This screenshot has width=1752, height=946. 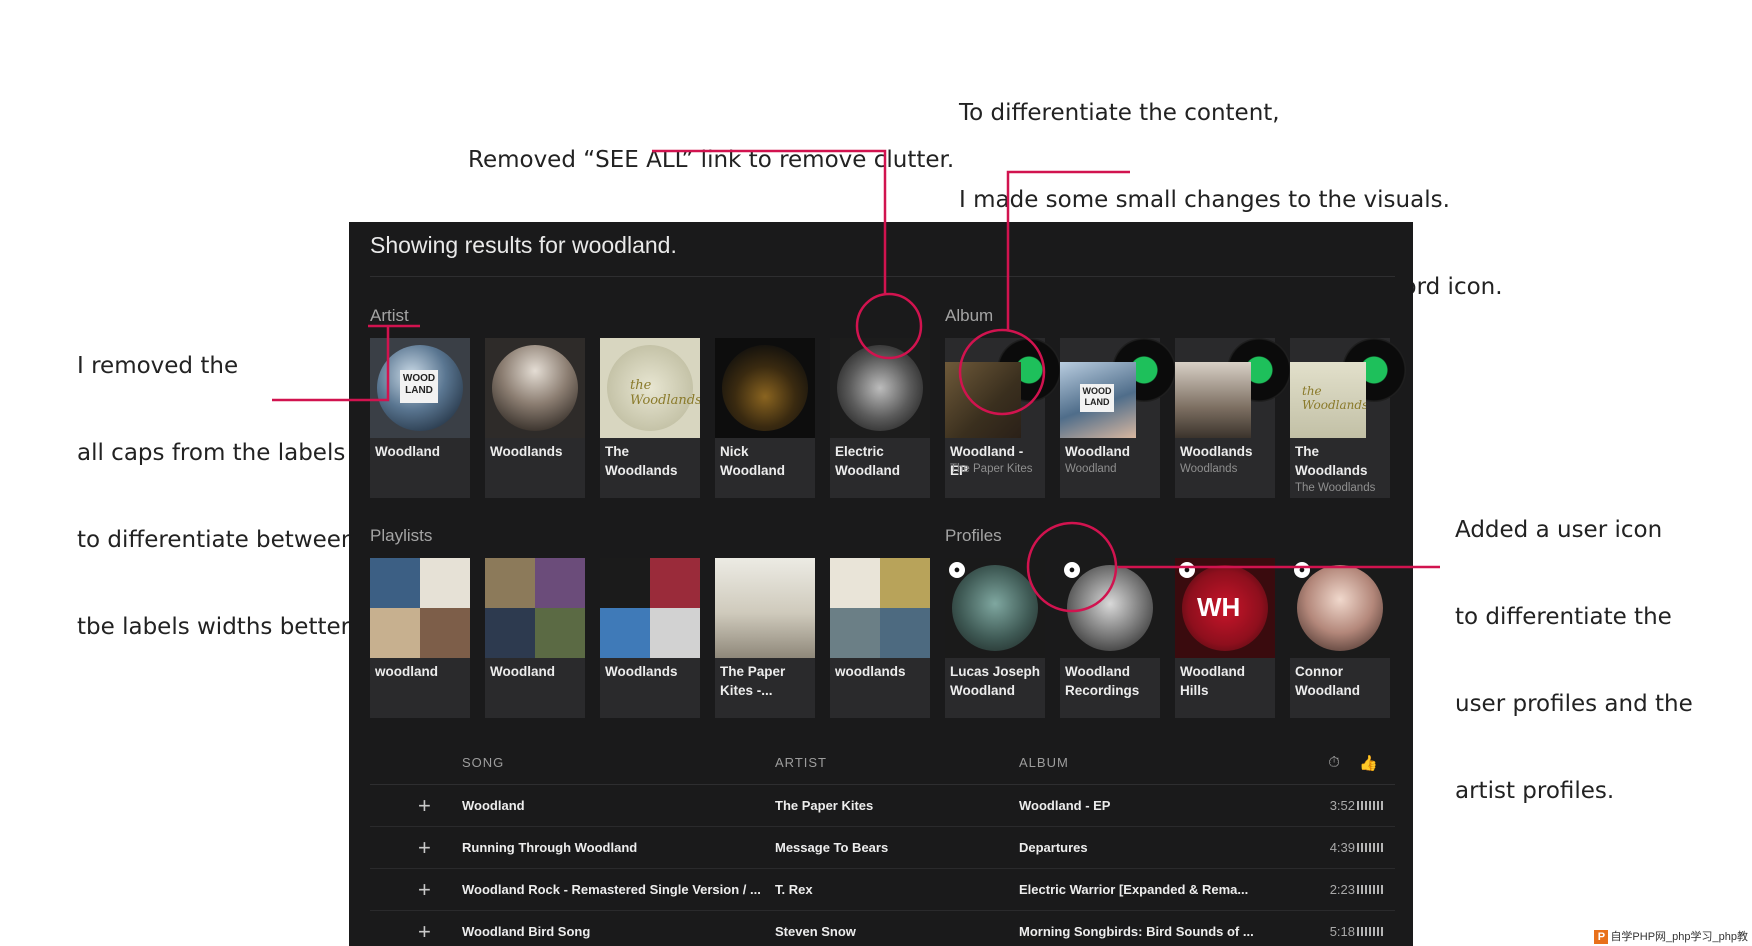 I want to click on artist-card: Electric Woodland, so click(x=880, y=418).